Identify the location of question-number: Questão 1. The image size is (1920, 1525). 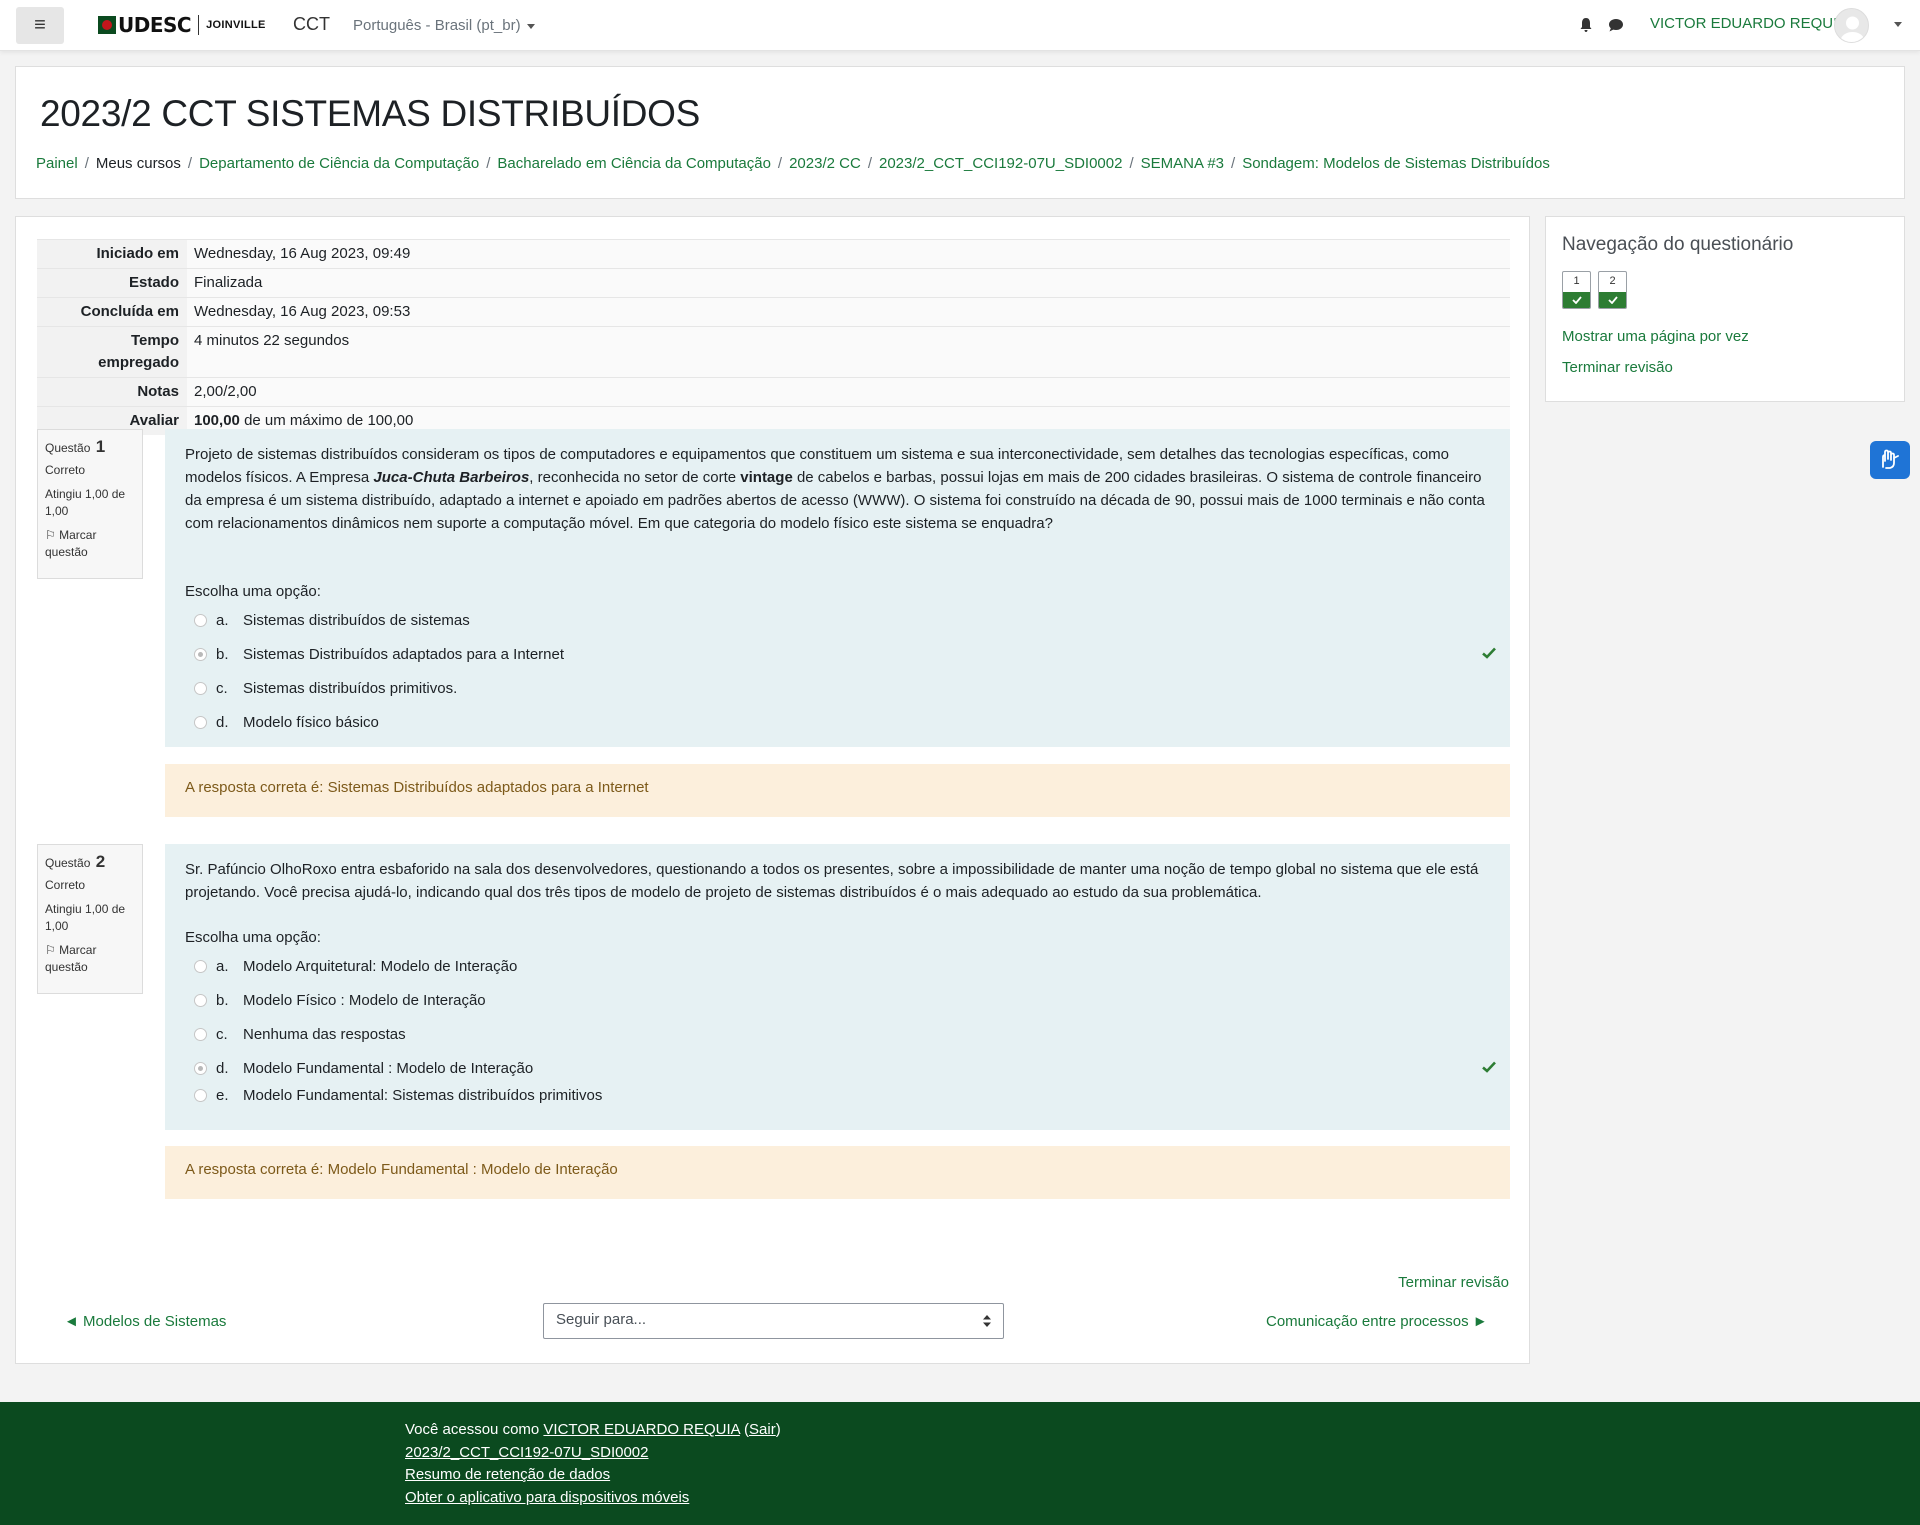
(90, 447).